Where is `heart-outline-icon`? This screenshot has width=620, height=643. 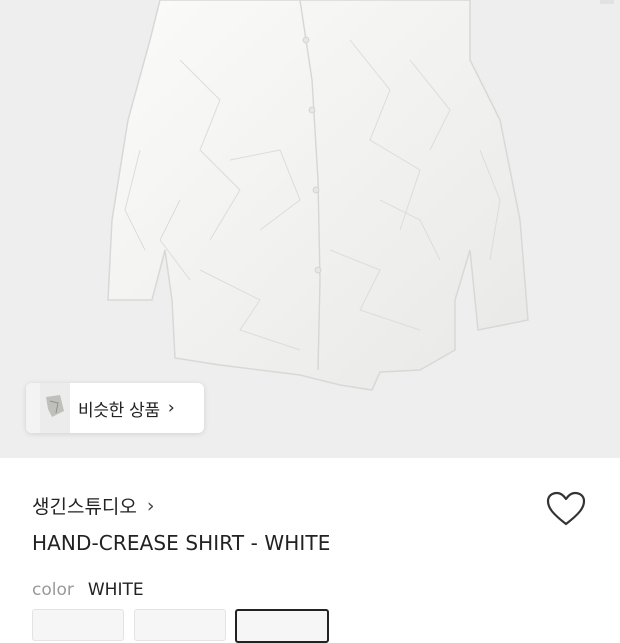 heart-outline-icon is located at coordinates (566, 508).